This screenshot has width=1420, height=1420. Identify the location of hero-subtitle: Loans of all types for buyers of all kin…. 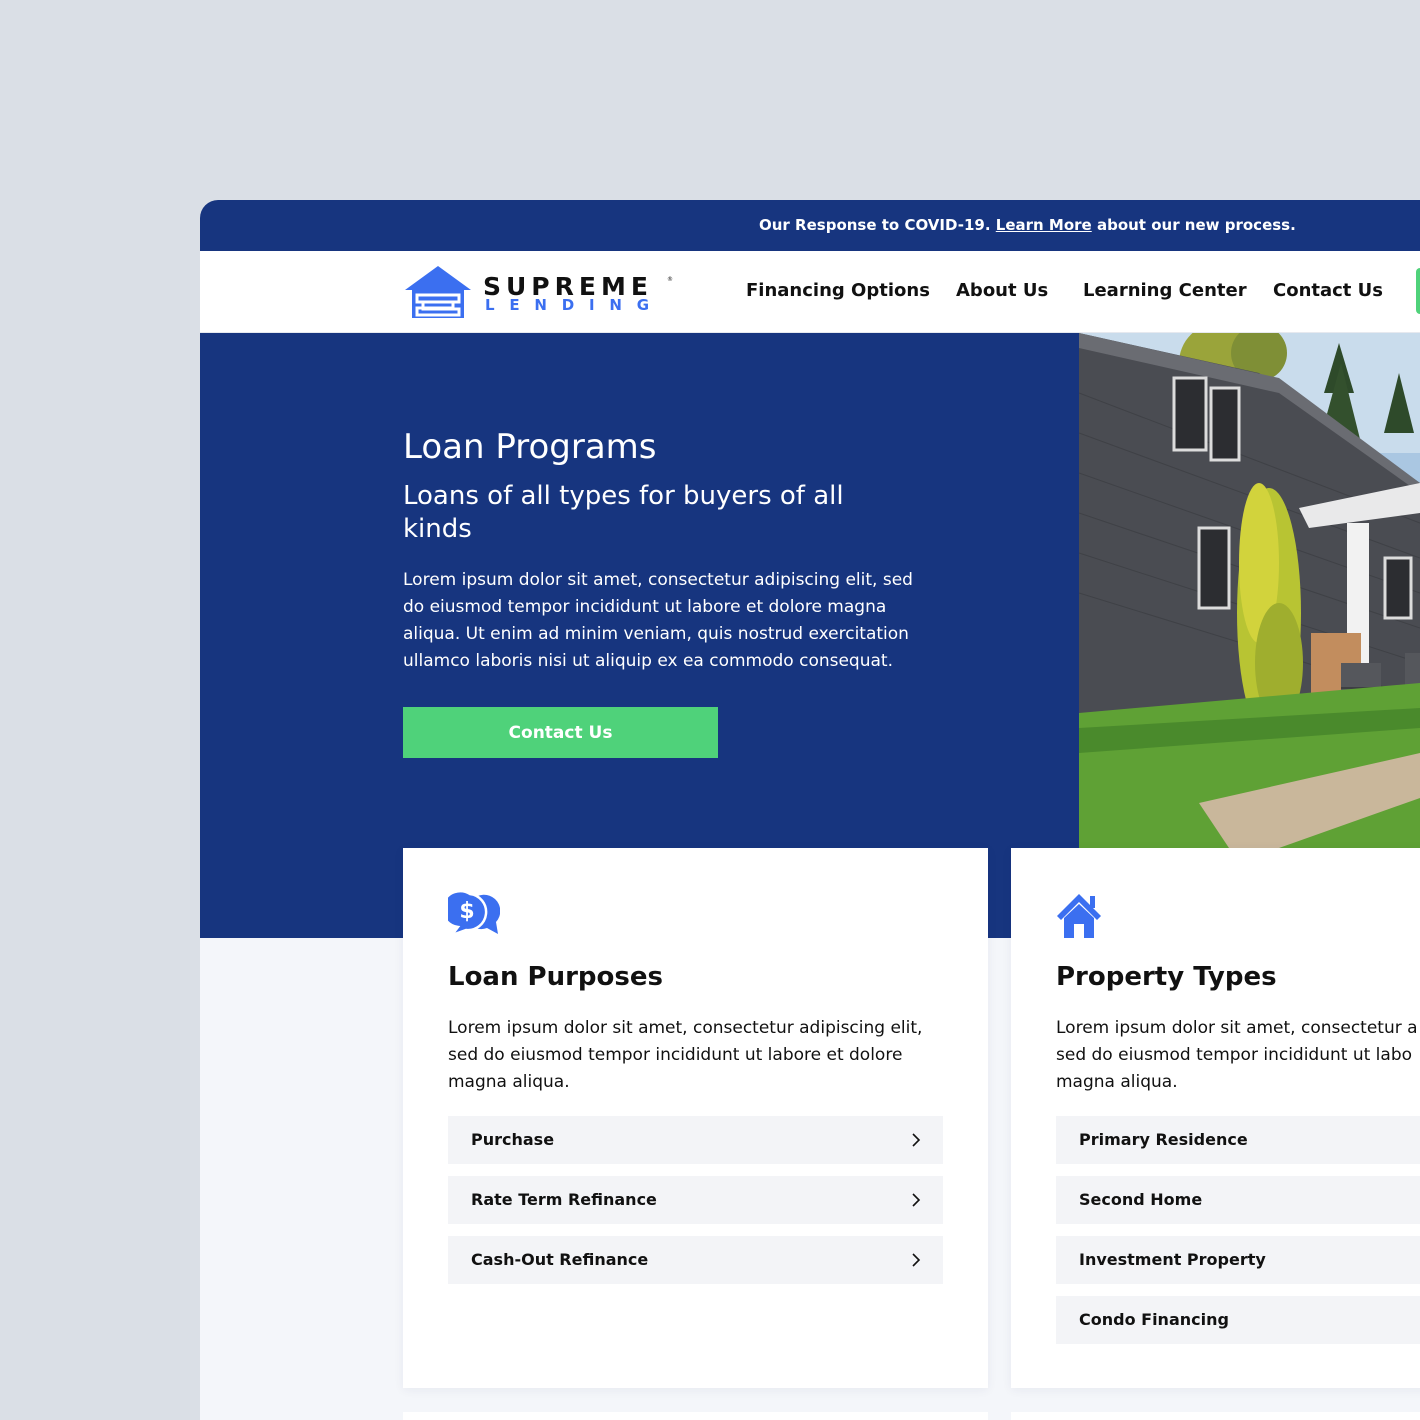
(623, 512).